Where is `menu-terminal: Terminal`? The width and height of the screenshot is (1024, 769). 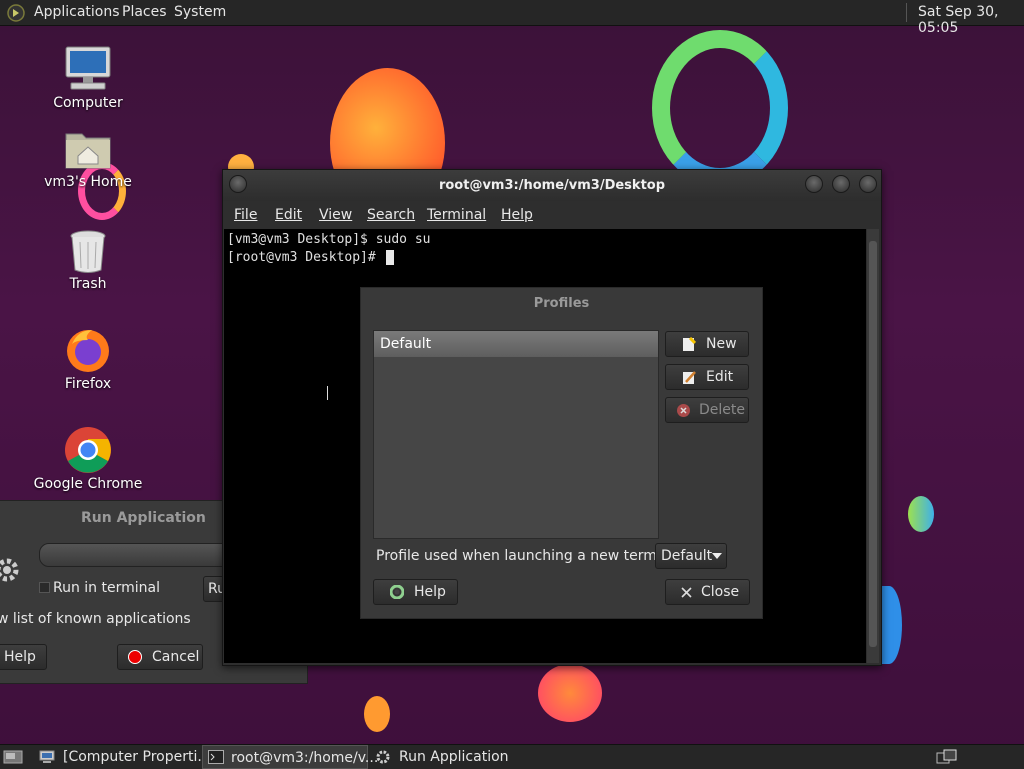
menu-terminal: Terminal is located at coordinates (456, 215).